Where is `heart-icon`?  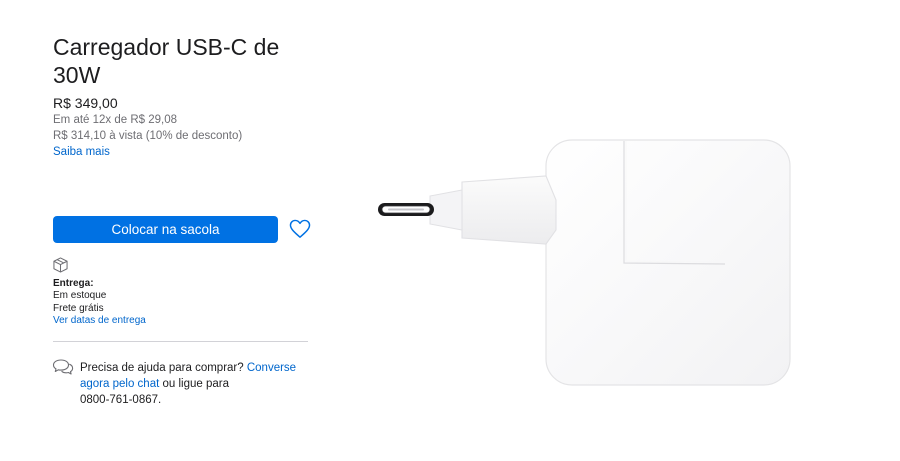 heart-icon is located at coordinates (300, 229).